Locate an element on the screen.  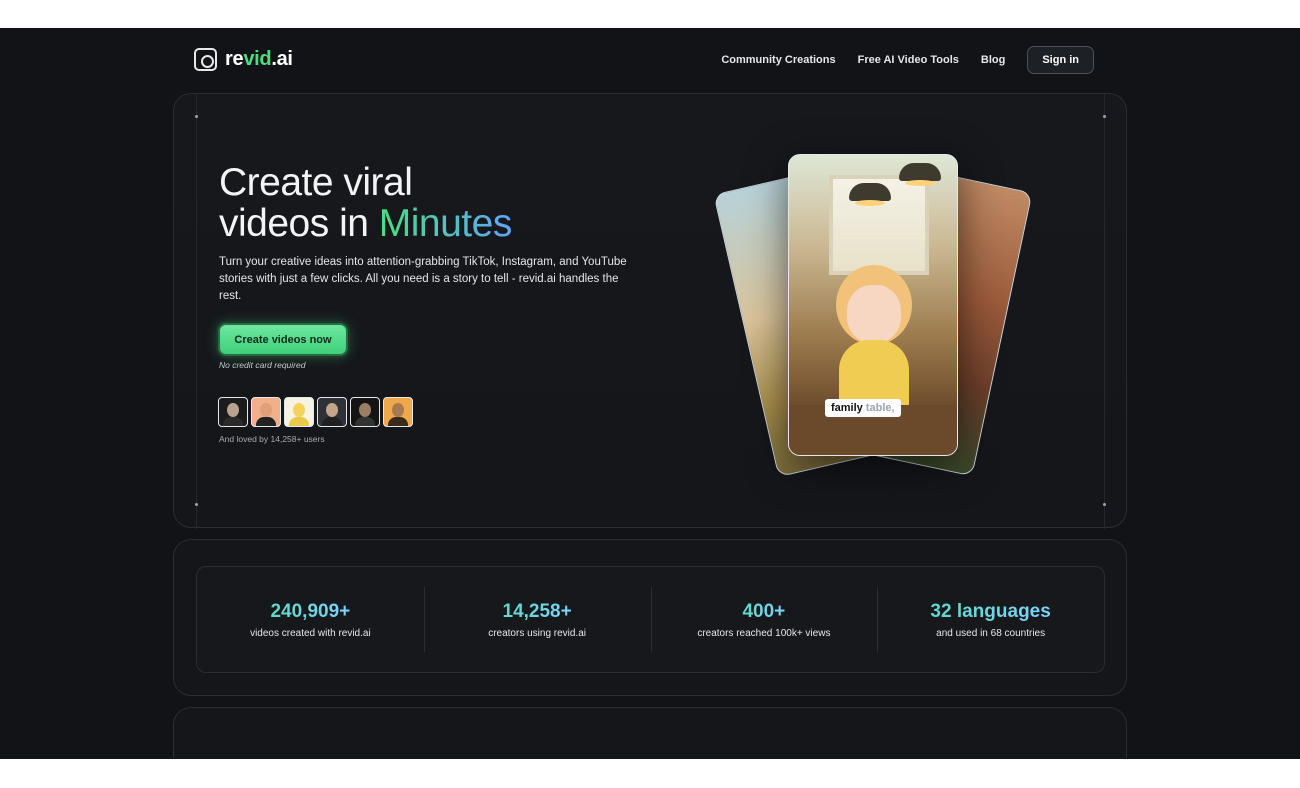
logo: revid.ai is located at coordinates (243, 59).